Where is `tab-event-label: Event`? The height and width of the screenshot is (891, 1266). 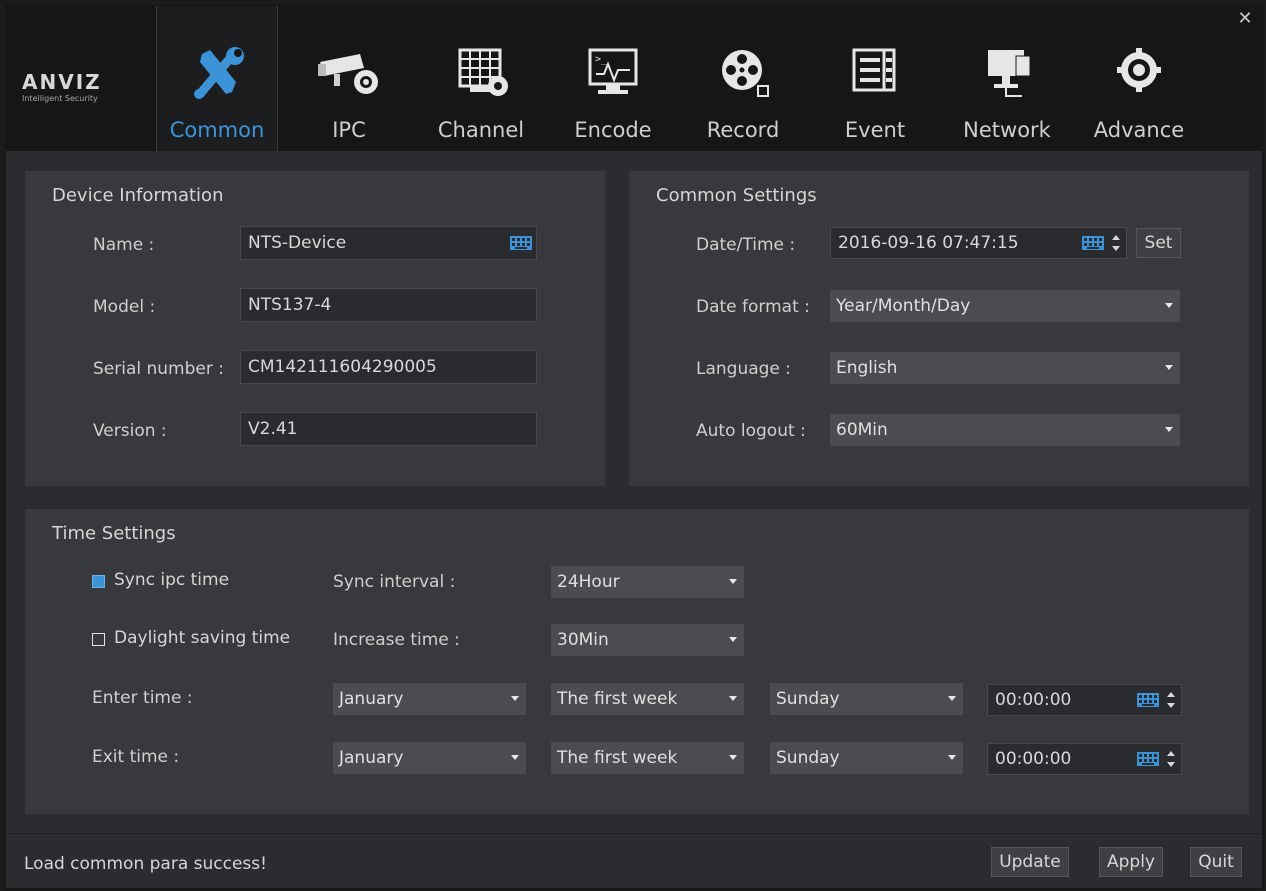
tab-event-label: Event is located at coordinates (875, 130).